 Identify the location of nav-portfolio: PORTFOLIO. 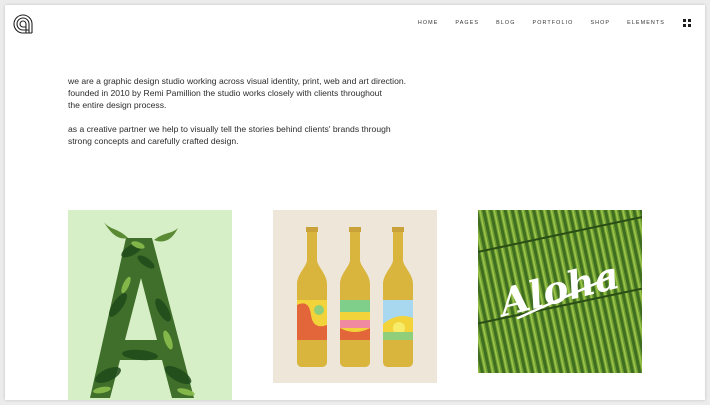
(553, 23).